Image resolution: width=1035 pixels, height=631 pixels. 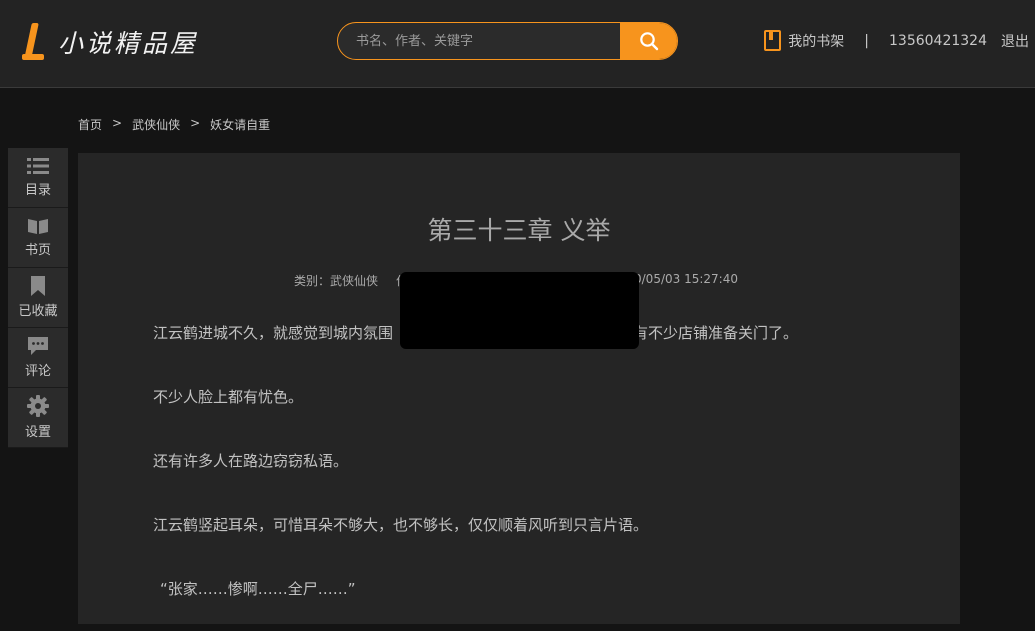 I want to click on top-navbar: 小说精品屋 我的书架 | 13560421324 退出, so click(x=517, y=44).